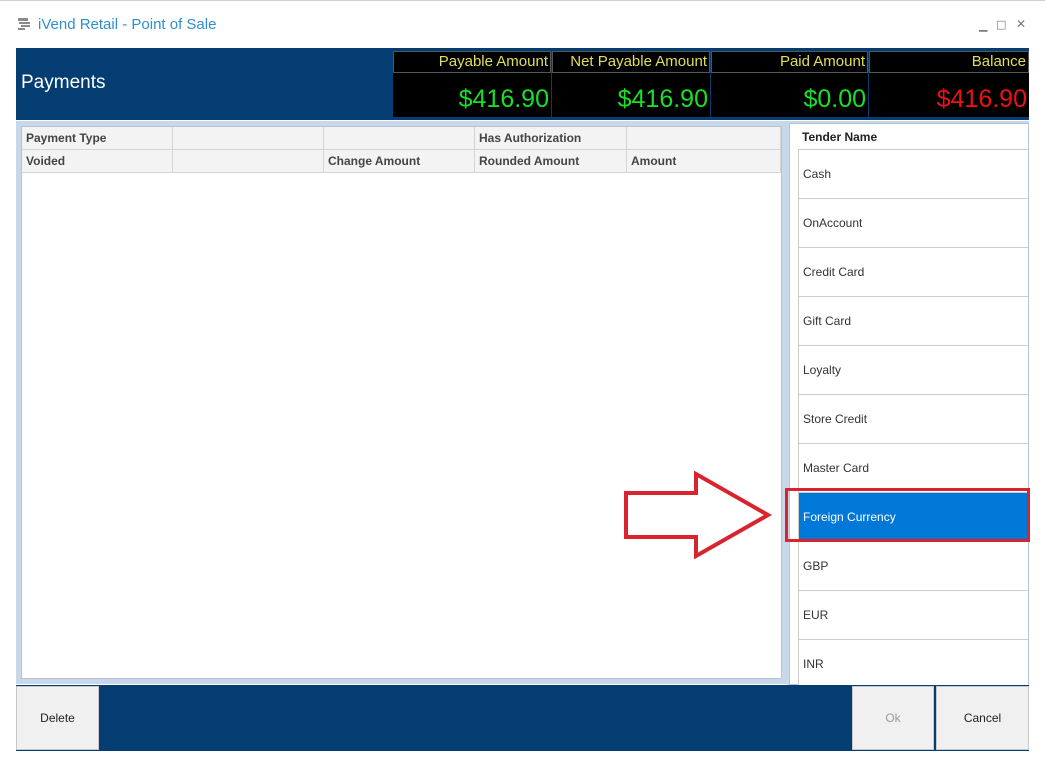 The width and height of the screenshot is (1045, 766). What do you see at coordinates (631, 62) in the screenshot?
I see `net-payable-amount-label: Net Payable Amount` at bounding box center [631, 62].